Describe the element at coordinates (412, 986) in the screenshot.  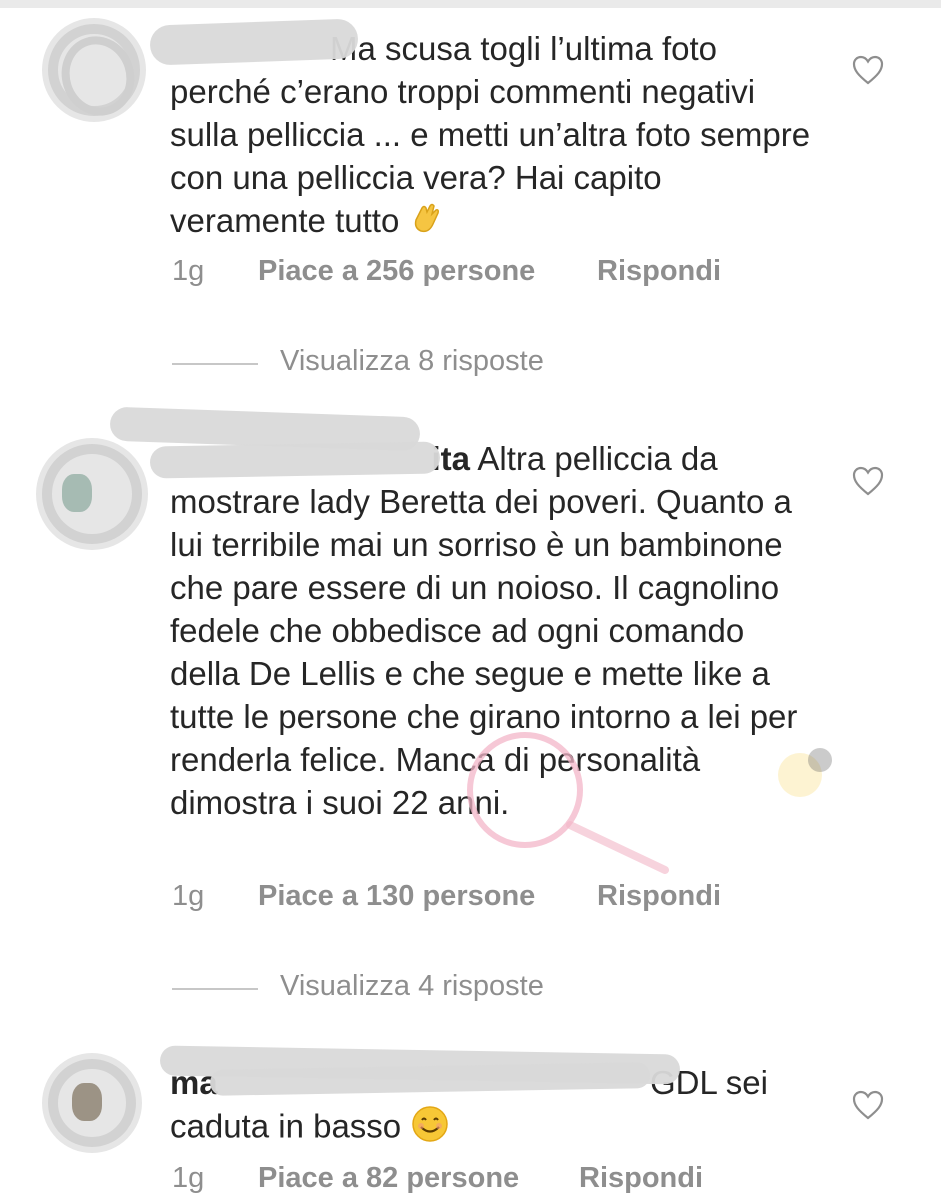
I see `view-replies-label: Visualizza 4 risposte` at that location.